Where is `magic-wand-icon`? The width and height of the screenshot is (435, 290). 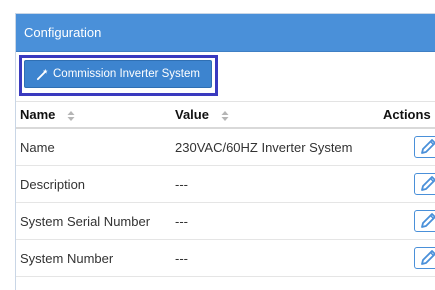 magic-wand-icon is located at coordinates (42, 74).